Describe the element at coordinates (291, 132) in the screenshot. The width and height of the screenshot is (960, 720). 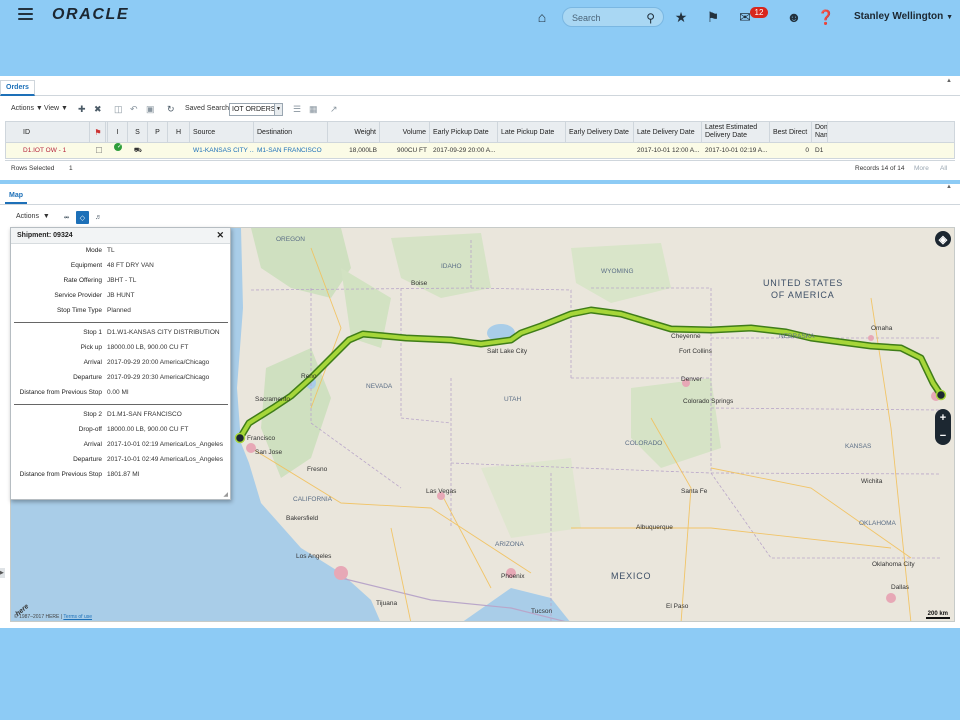
I see `col-destination: Destination` at that location.